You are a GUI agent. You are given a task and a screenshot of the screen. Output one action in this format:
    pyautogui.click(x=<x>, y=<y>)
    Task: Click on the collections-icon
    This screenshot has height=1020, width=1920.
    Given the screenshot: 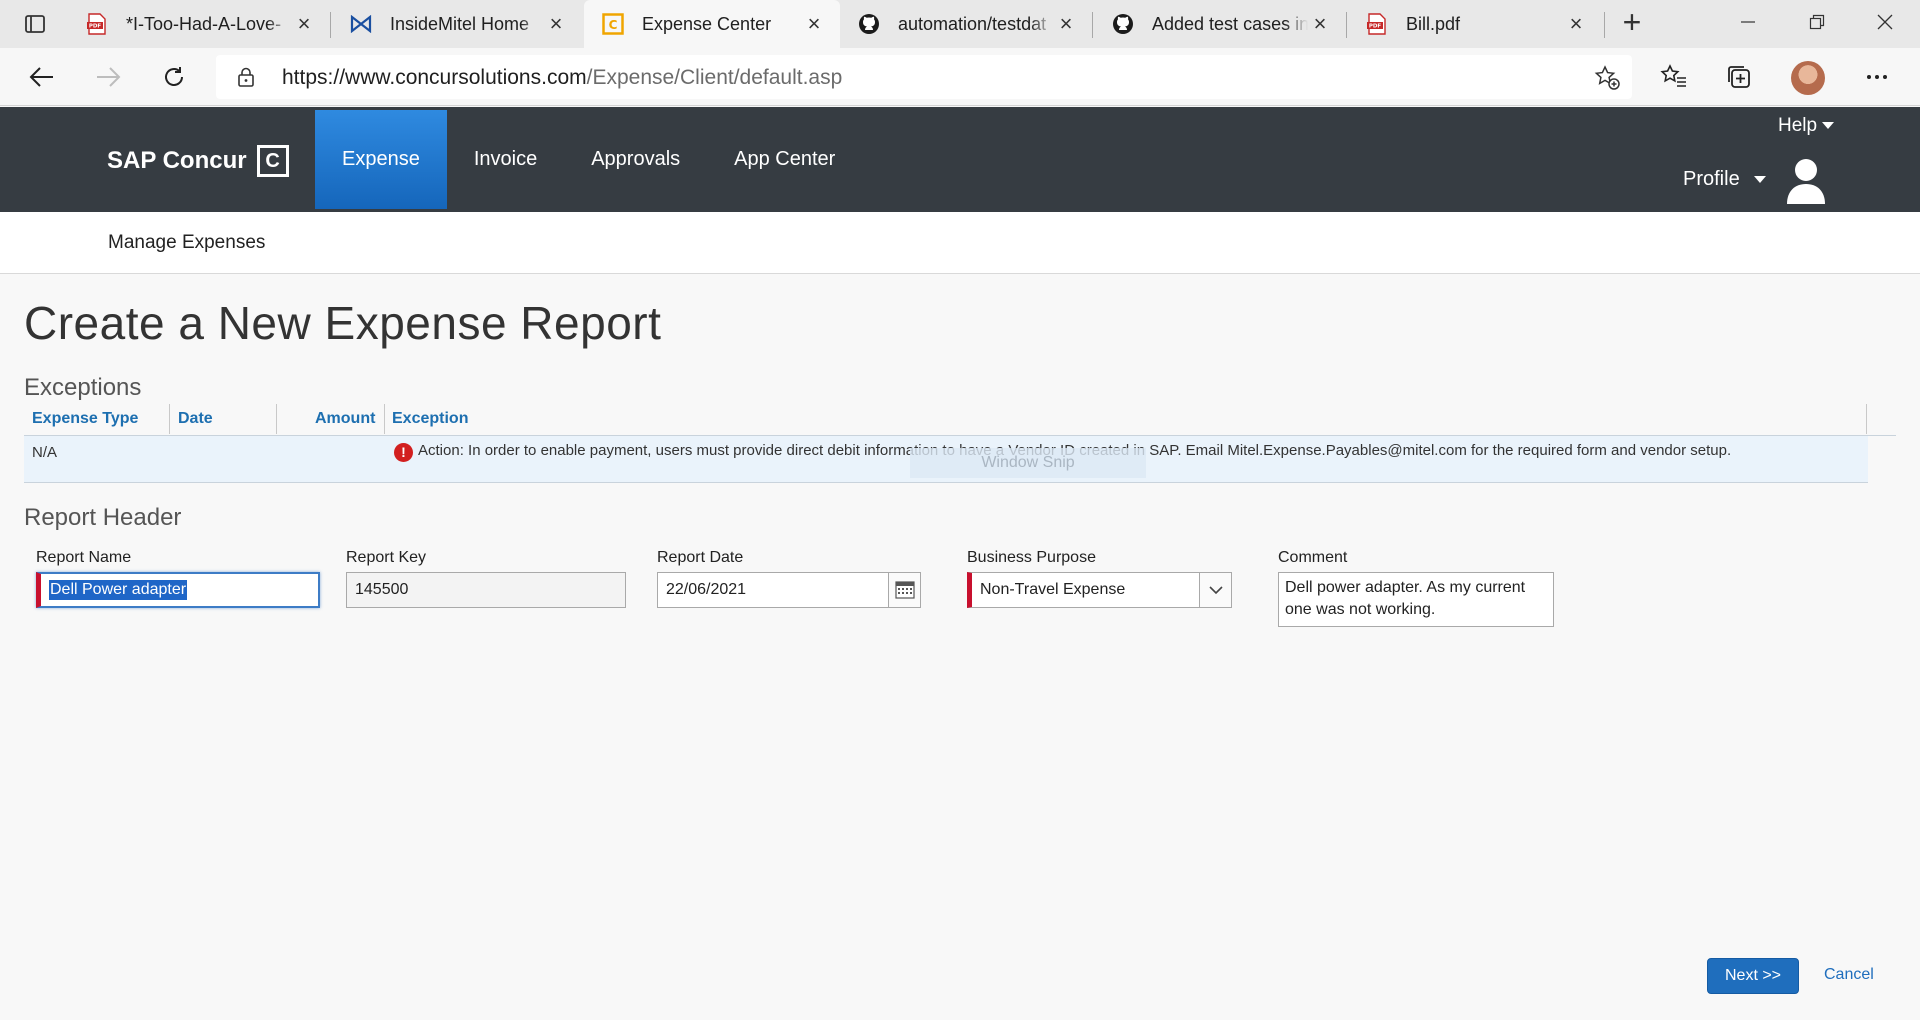 What is the action you would take?
    pyautogui.click(x=1739, y=77)
    